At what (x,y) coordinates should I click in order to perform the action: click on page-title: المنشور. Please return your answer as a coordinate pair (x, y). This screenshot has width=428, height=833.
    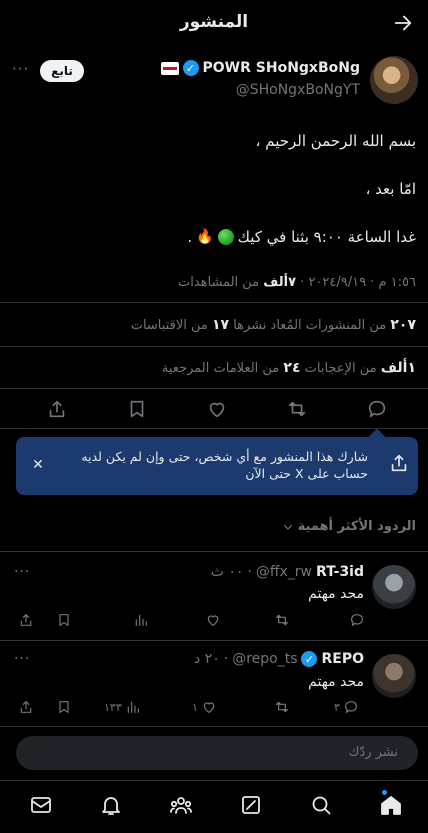
    Looking at the image, I should click on (214, 22).